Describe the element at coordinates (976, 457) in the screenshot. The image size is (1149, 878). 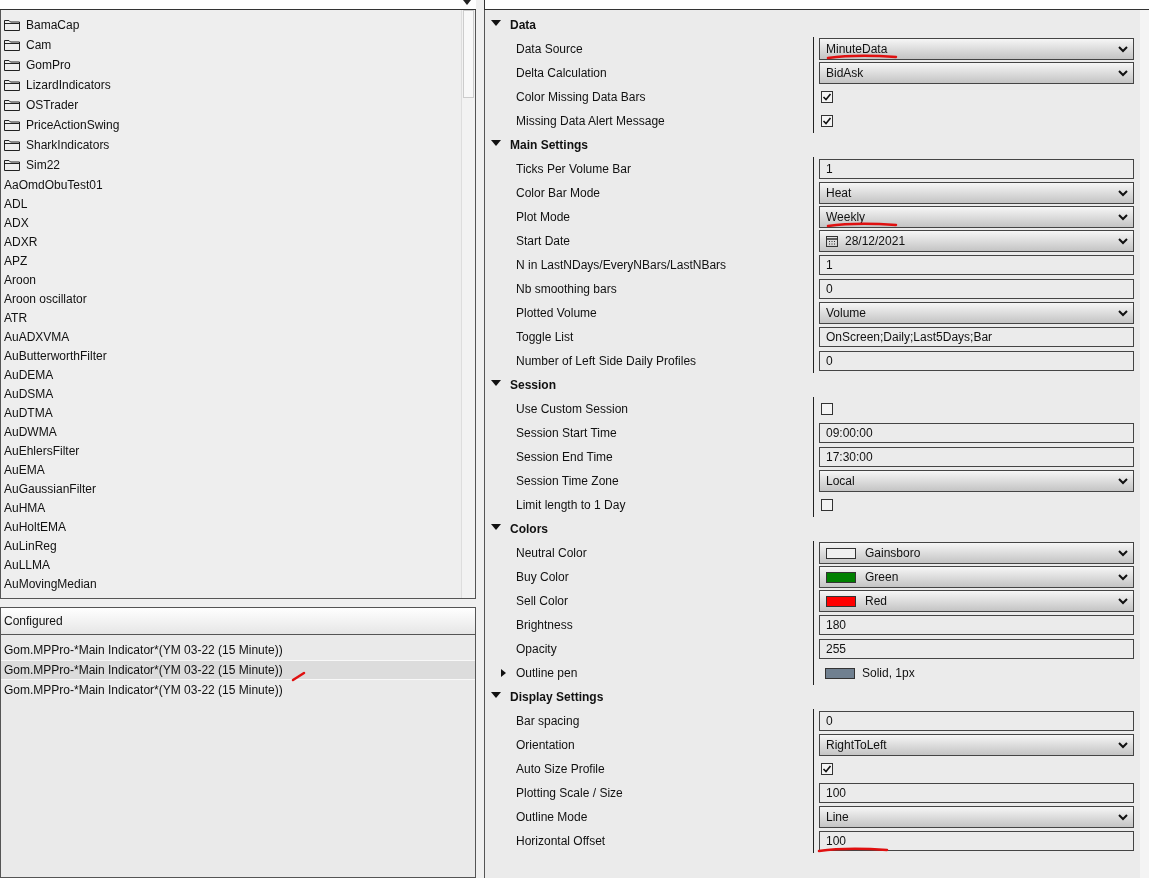
I see `input-field: 17:30:00` at that location.